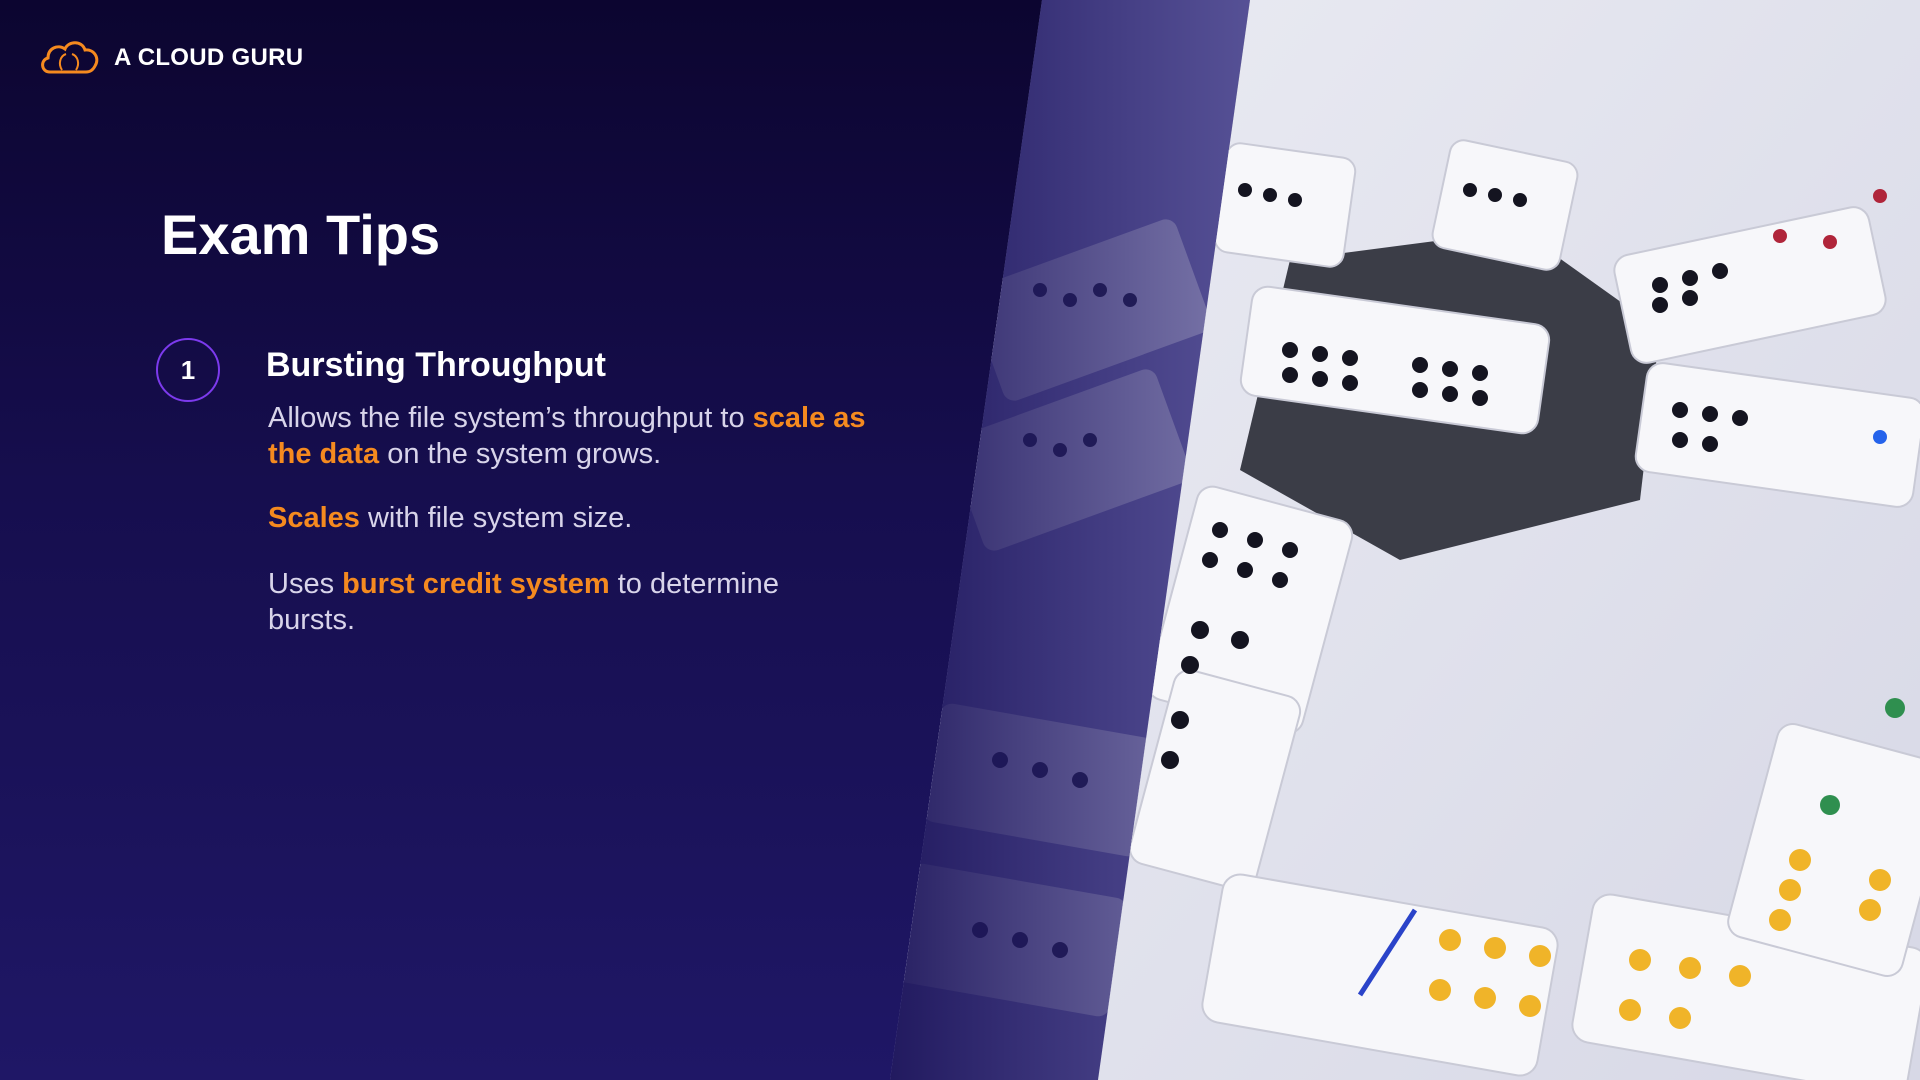 This screenshot has height=1080, width=1920. Describe the element at coordinates (188, 370) in the screenshot. I see `tip-number-badge: 1` at that location.